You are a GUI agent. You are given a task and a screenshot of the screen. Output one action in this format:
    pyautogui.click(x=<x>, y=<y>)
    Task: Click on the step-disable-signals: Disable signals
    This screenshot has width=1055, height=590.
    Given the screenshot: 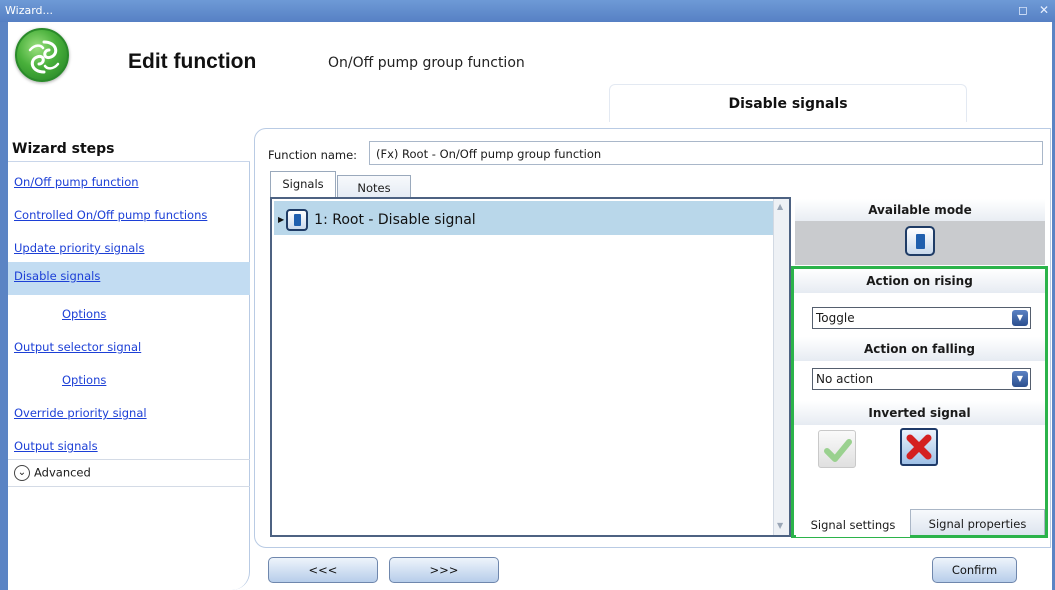 What is the action you would take?
    pyautogui.click(x=129, y=278)
    